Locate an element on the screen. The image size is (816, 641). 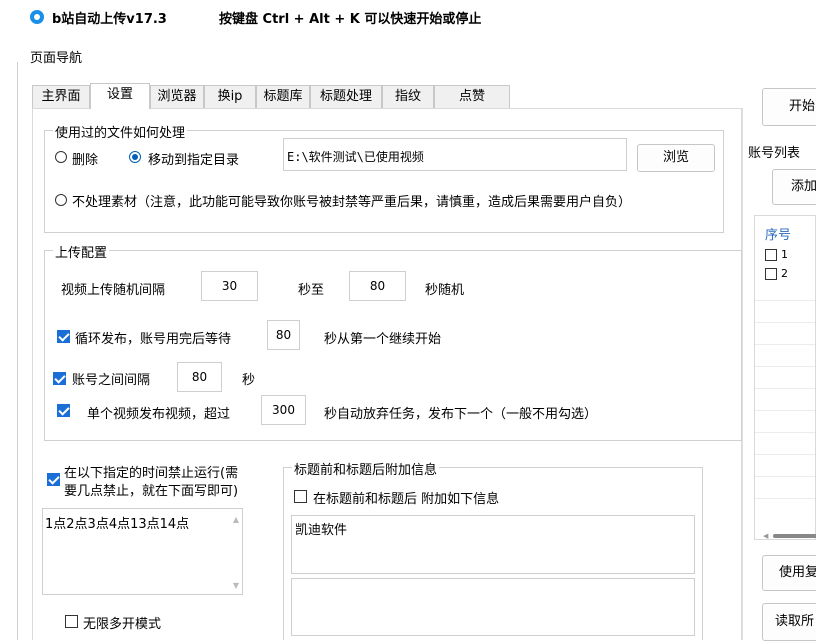
window-title: b站自动上传v17.3 is located at coordinates (109, 19).